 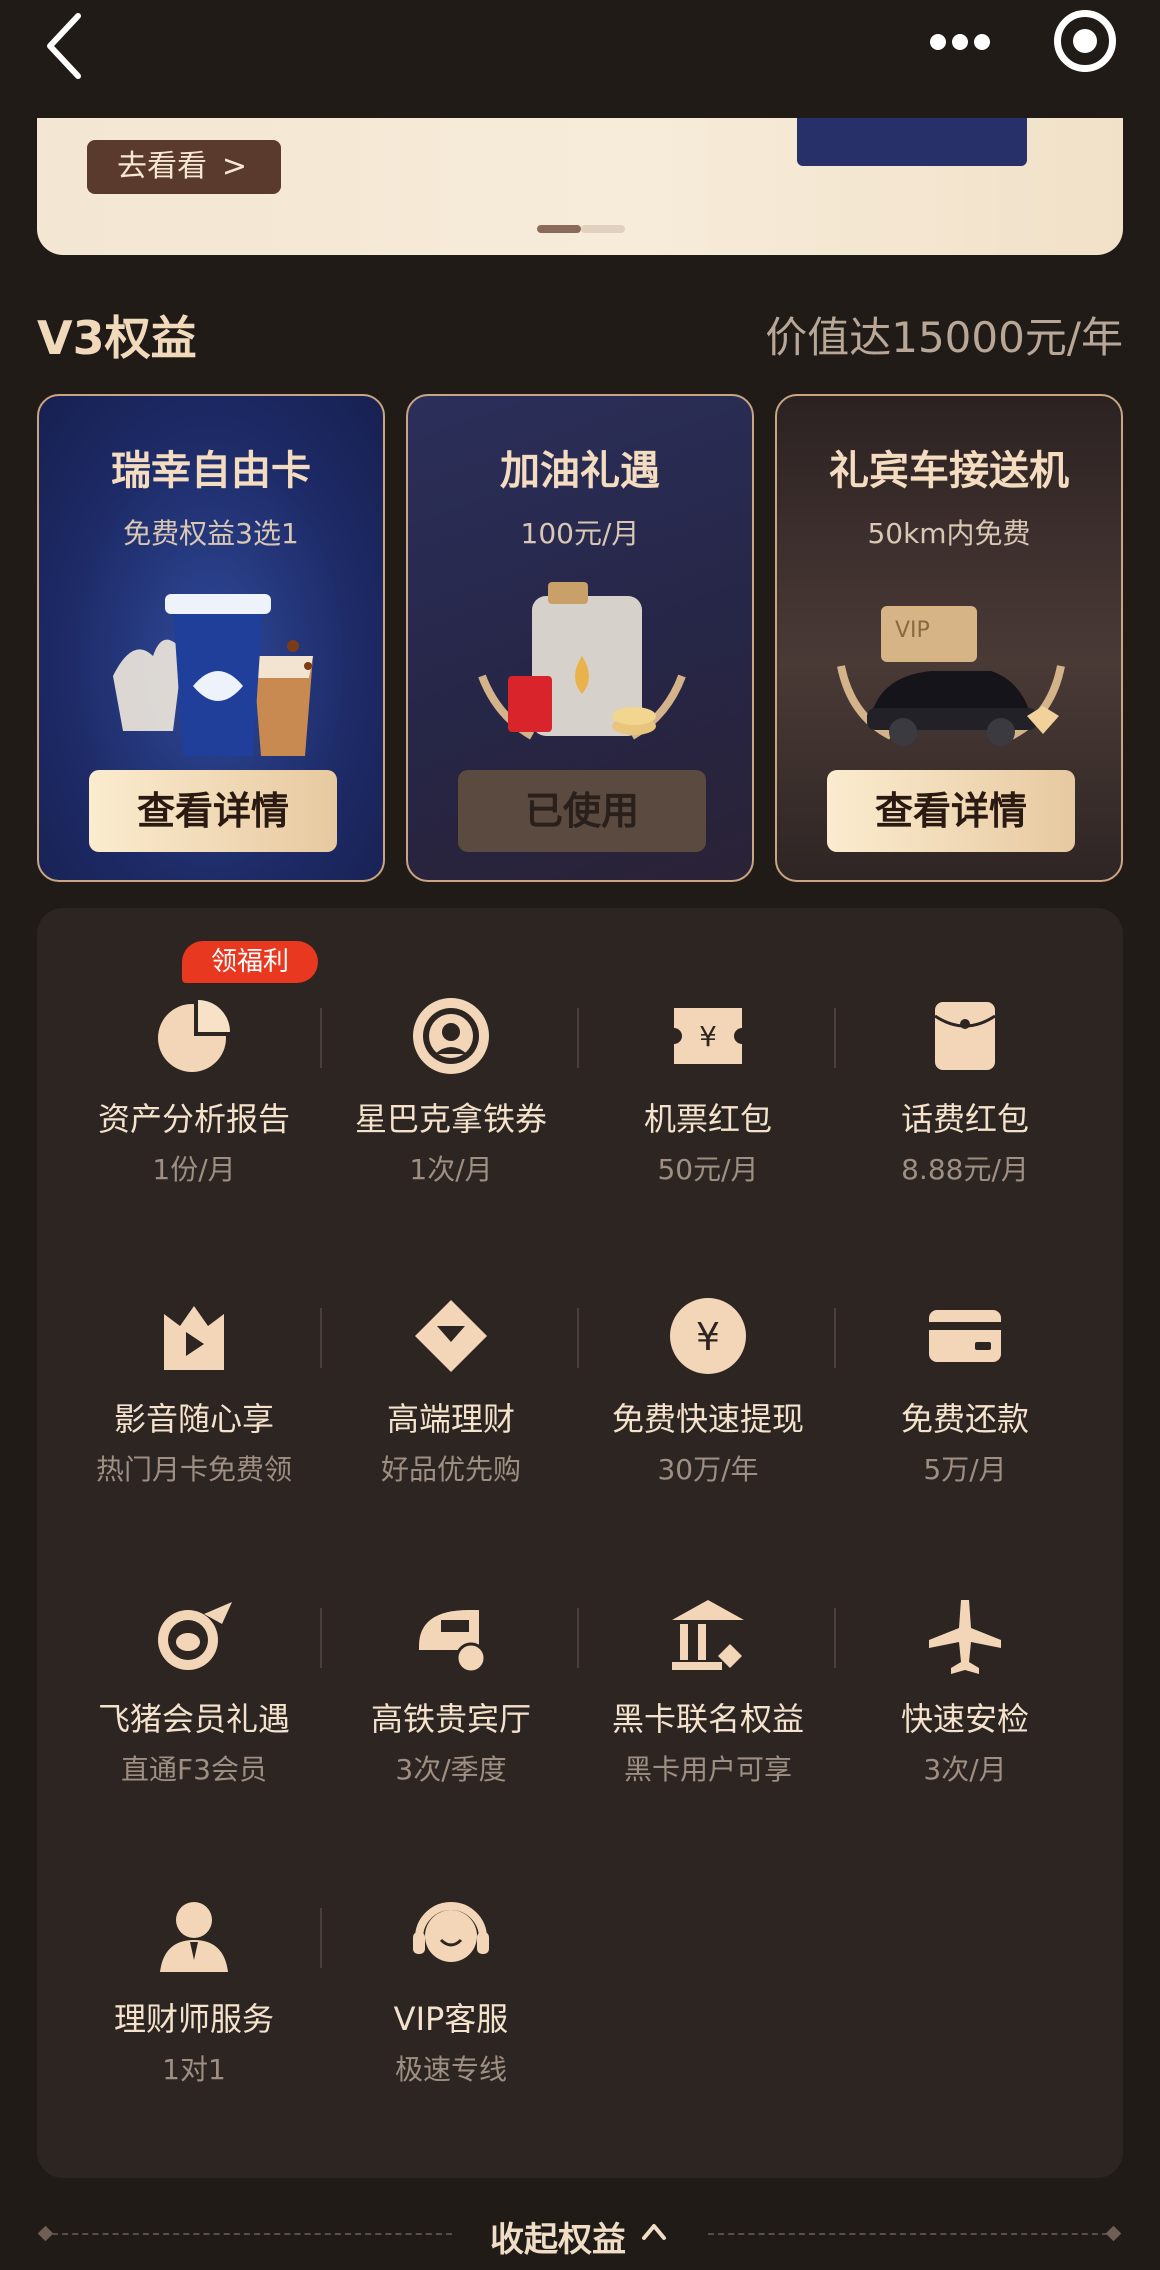 What do you see at coordinates (451, 1769) in the screenshot?
I see `benefit-subtitle: 3次/季度` at bounding box center [451, 1769].